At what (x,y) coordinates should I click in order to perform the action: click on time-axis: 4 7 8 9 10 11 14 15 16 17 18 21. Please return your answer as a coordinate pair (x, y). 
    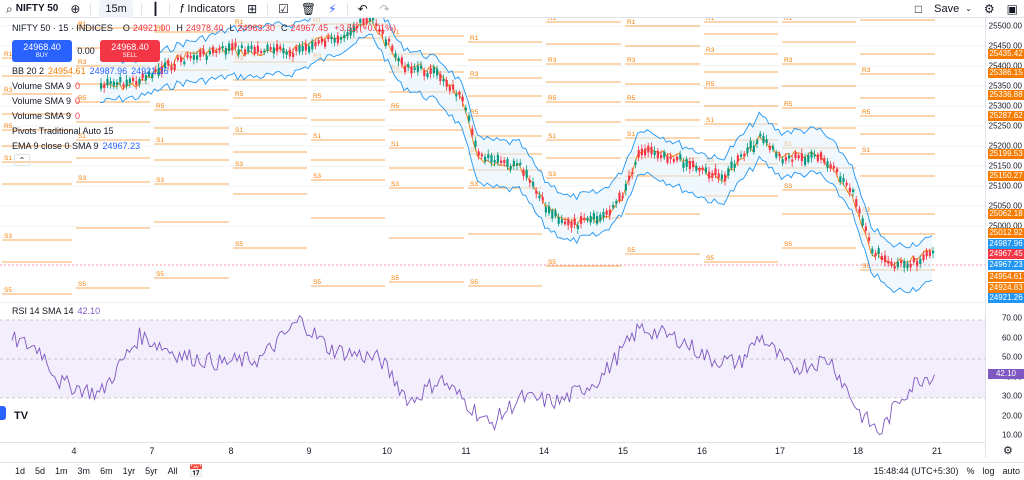
    Looking at the image, I should click on (492, 450).